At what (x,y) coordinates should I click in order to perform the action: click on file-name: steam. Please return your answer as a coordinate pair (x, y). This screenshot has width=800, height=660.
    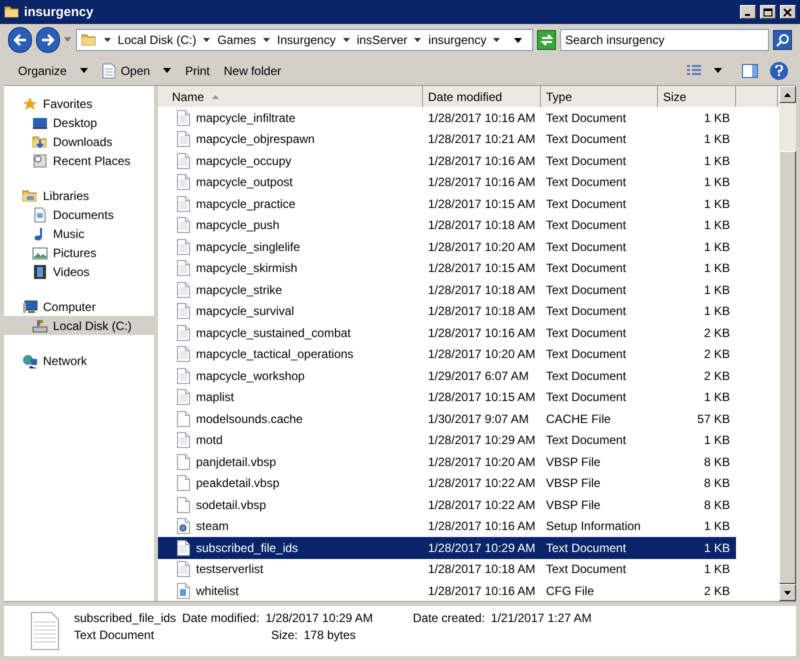
    Looking at the image, I should click on (212, 527).